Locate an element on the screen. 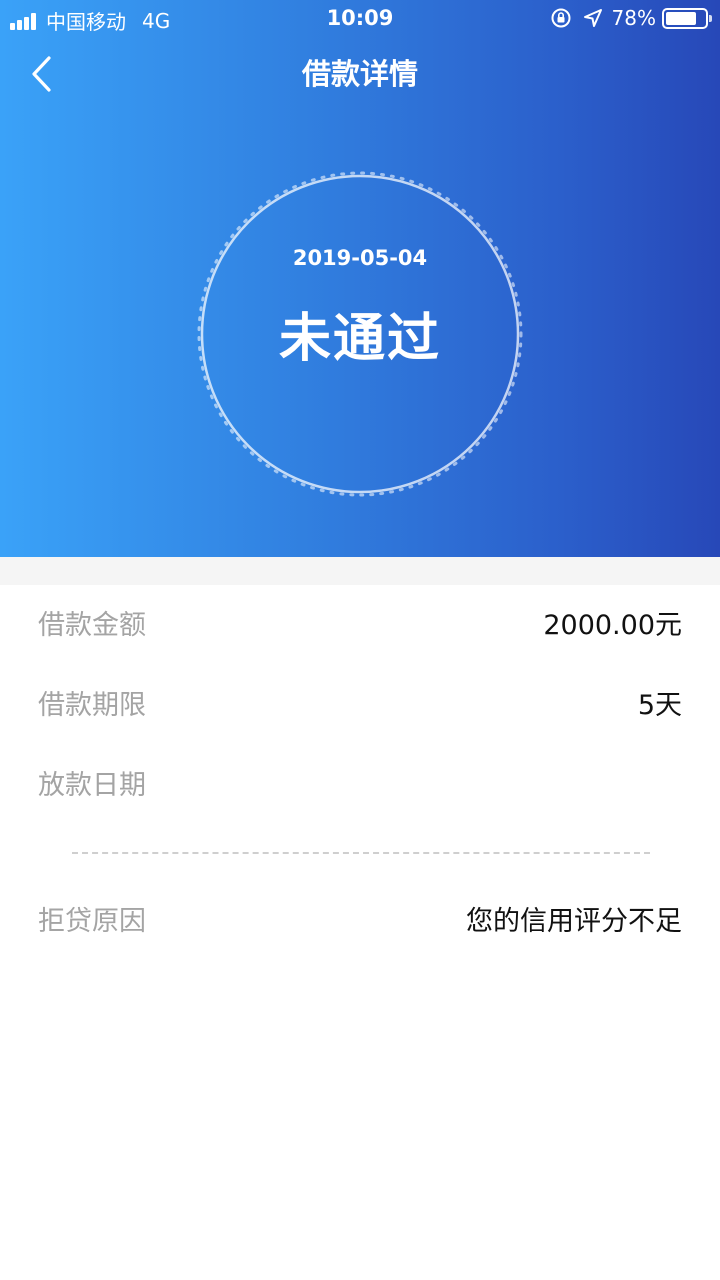 The width and height of the screenshot is (720, 1280). page-title: 借款详情 is located at coordinates (359, 74).